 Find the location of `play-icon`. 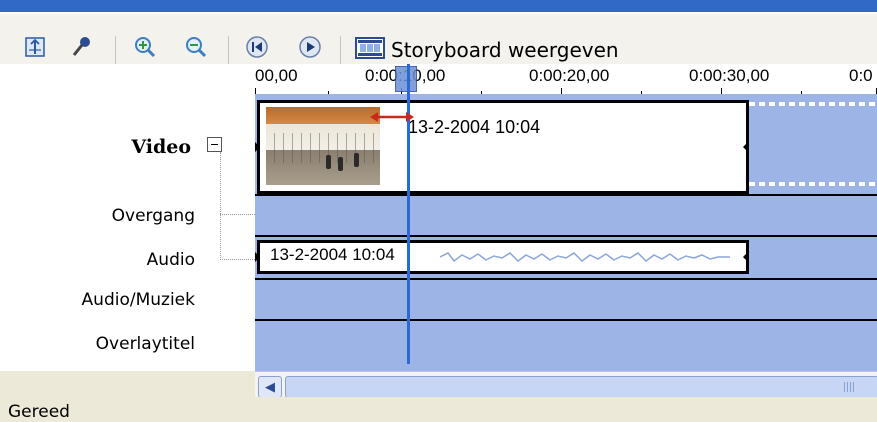

play-icon is located at coordinates (310, 49).